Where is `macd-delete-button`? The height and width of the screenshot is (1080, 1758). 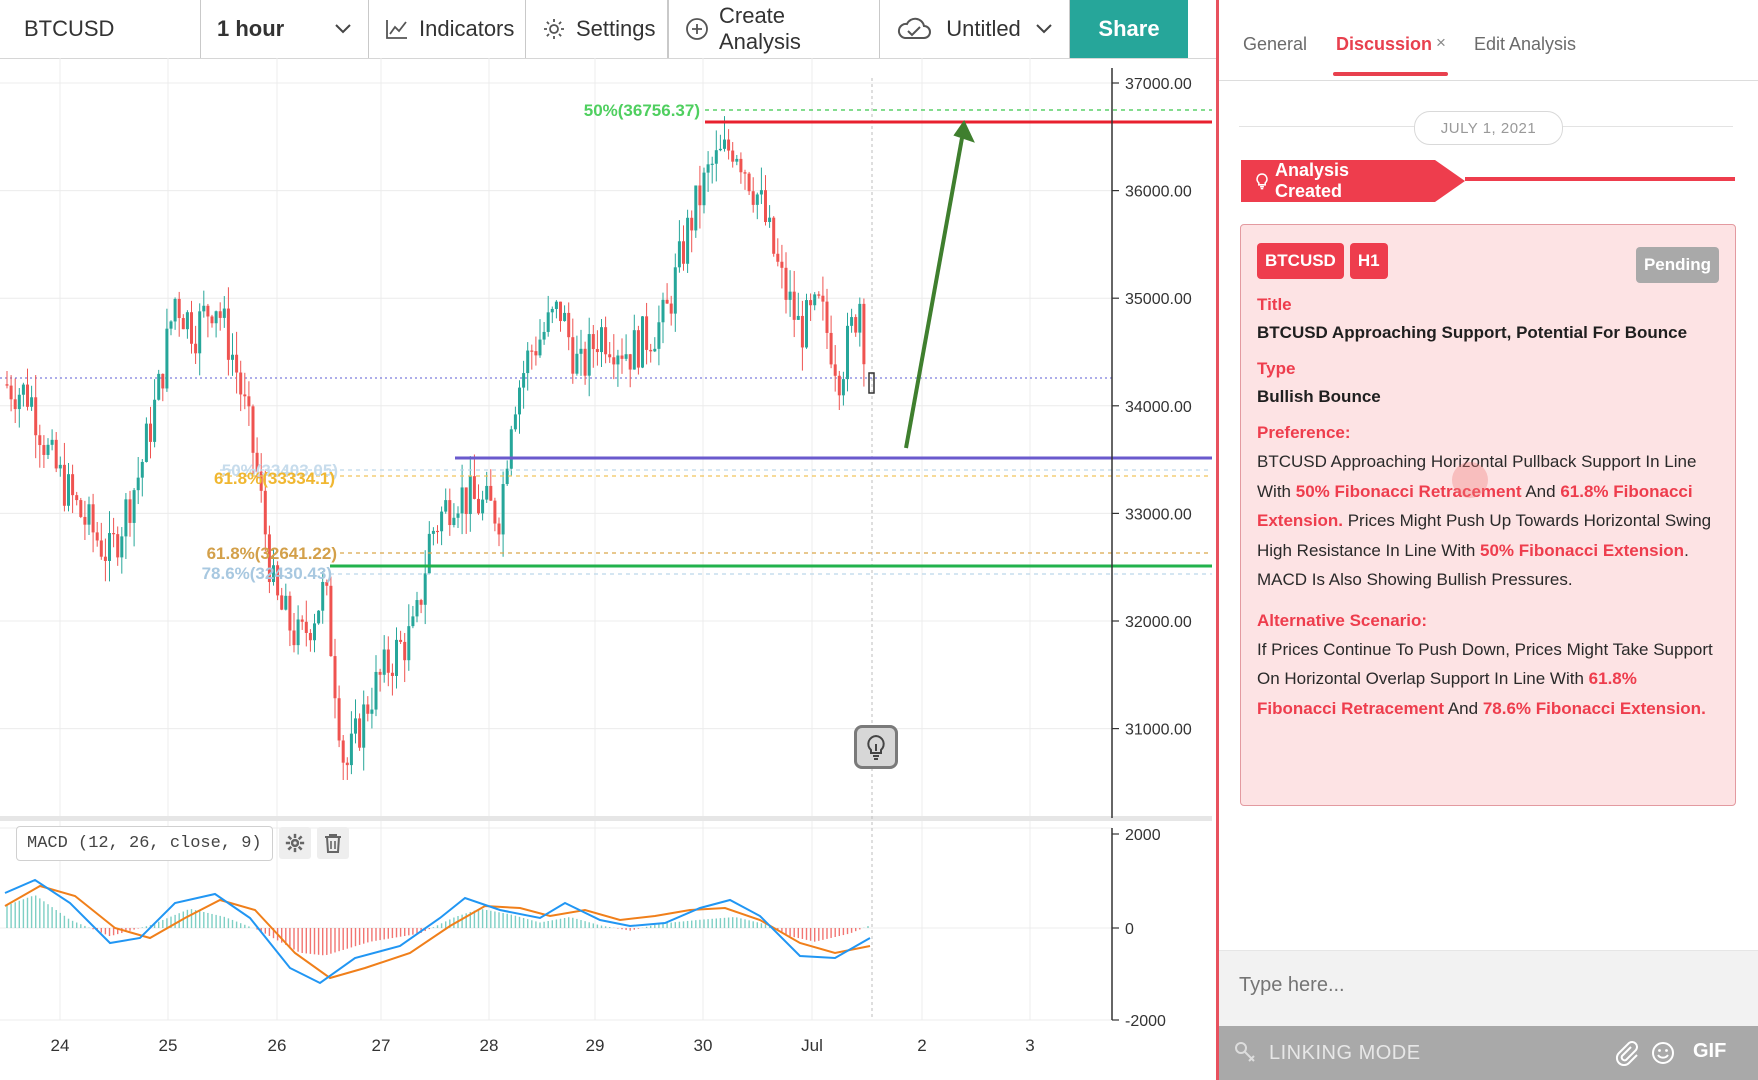 macd-delete-button is located at coordinates (332, 843).